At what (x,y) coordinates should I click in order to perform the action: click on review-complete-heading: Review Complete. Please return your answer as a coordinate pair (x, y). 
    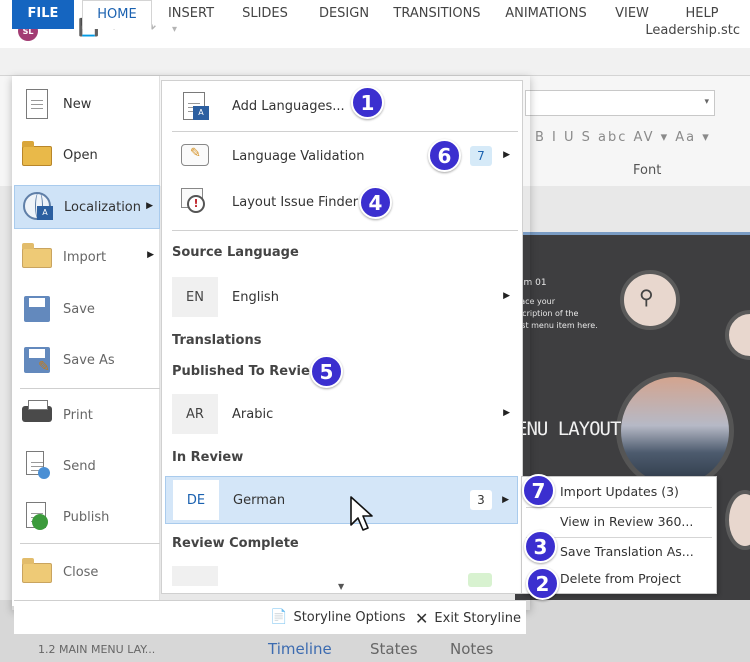
    Looking at the image, I should click on (235, 543).